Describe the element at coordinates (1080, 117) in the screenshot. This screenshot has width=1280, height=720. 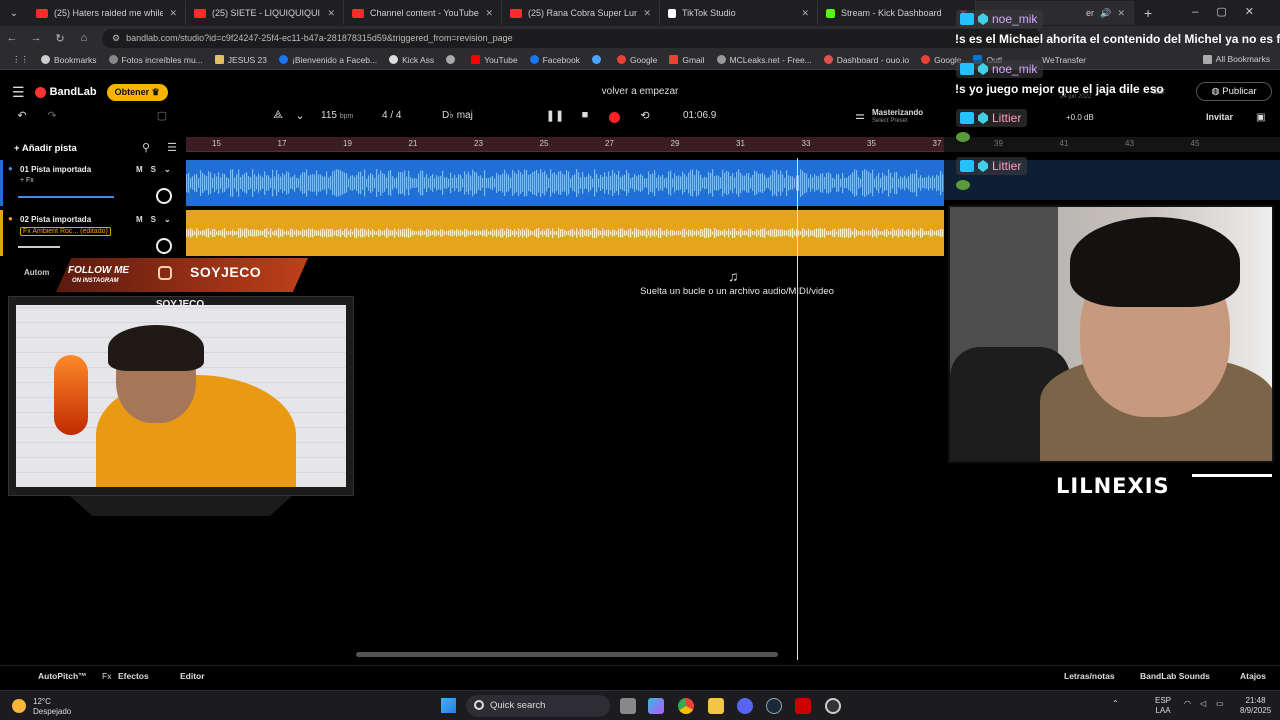
I see `gain-display: +0.0 dB` at that location.